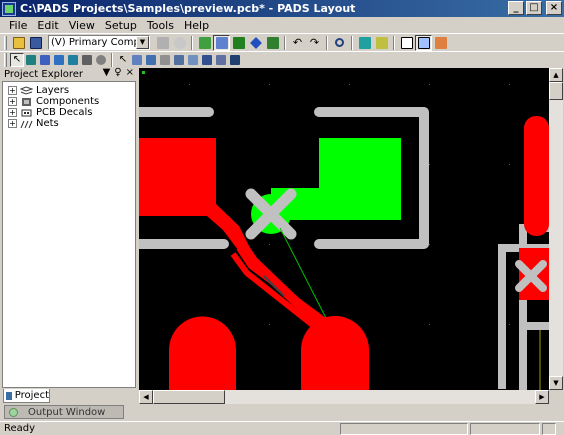 The image size is (564, 435). I want to click on arrow-icon: ↖, so click(123, 60).